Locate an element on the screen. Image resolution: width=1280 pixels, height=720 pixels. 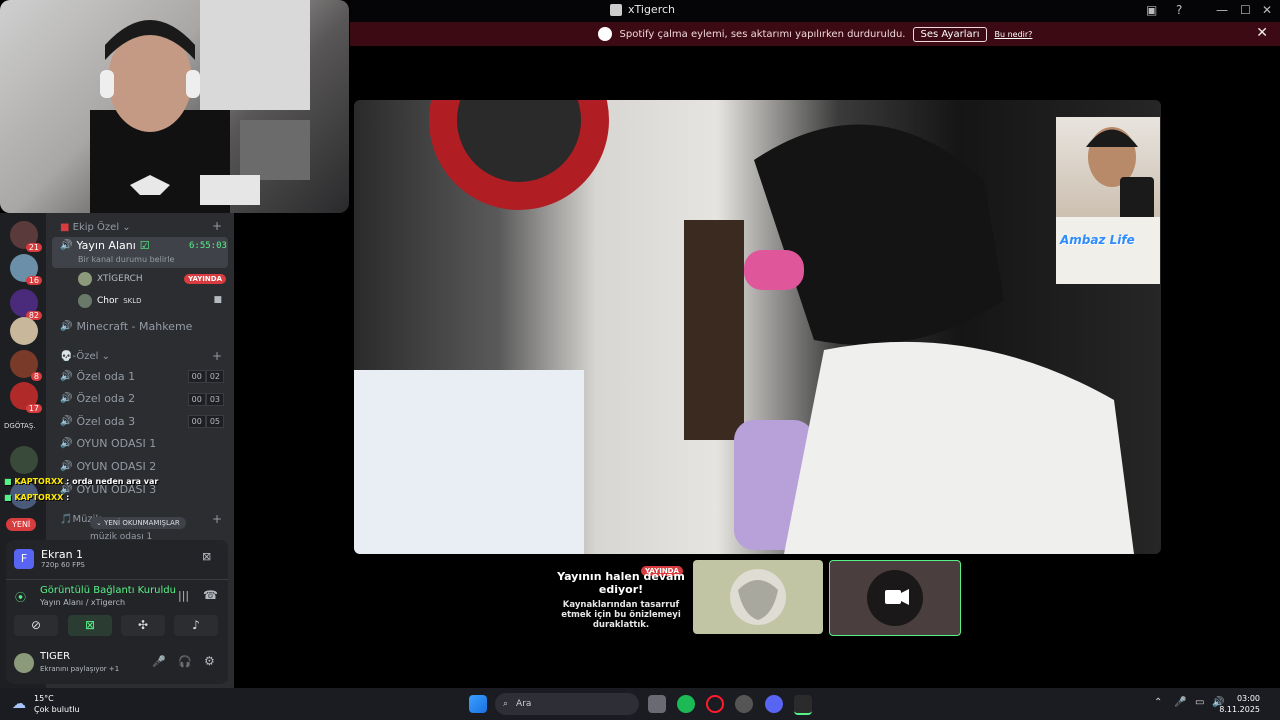
chat-message: ■ KAPTORXX : orda neden ara var is located at coordinates (81, 481).